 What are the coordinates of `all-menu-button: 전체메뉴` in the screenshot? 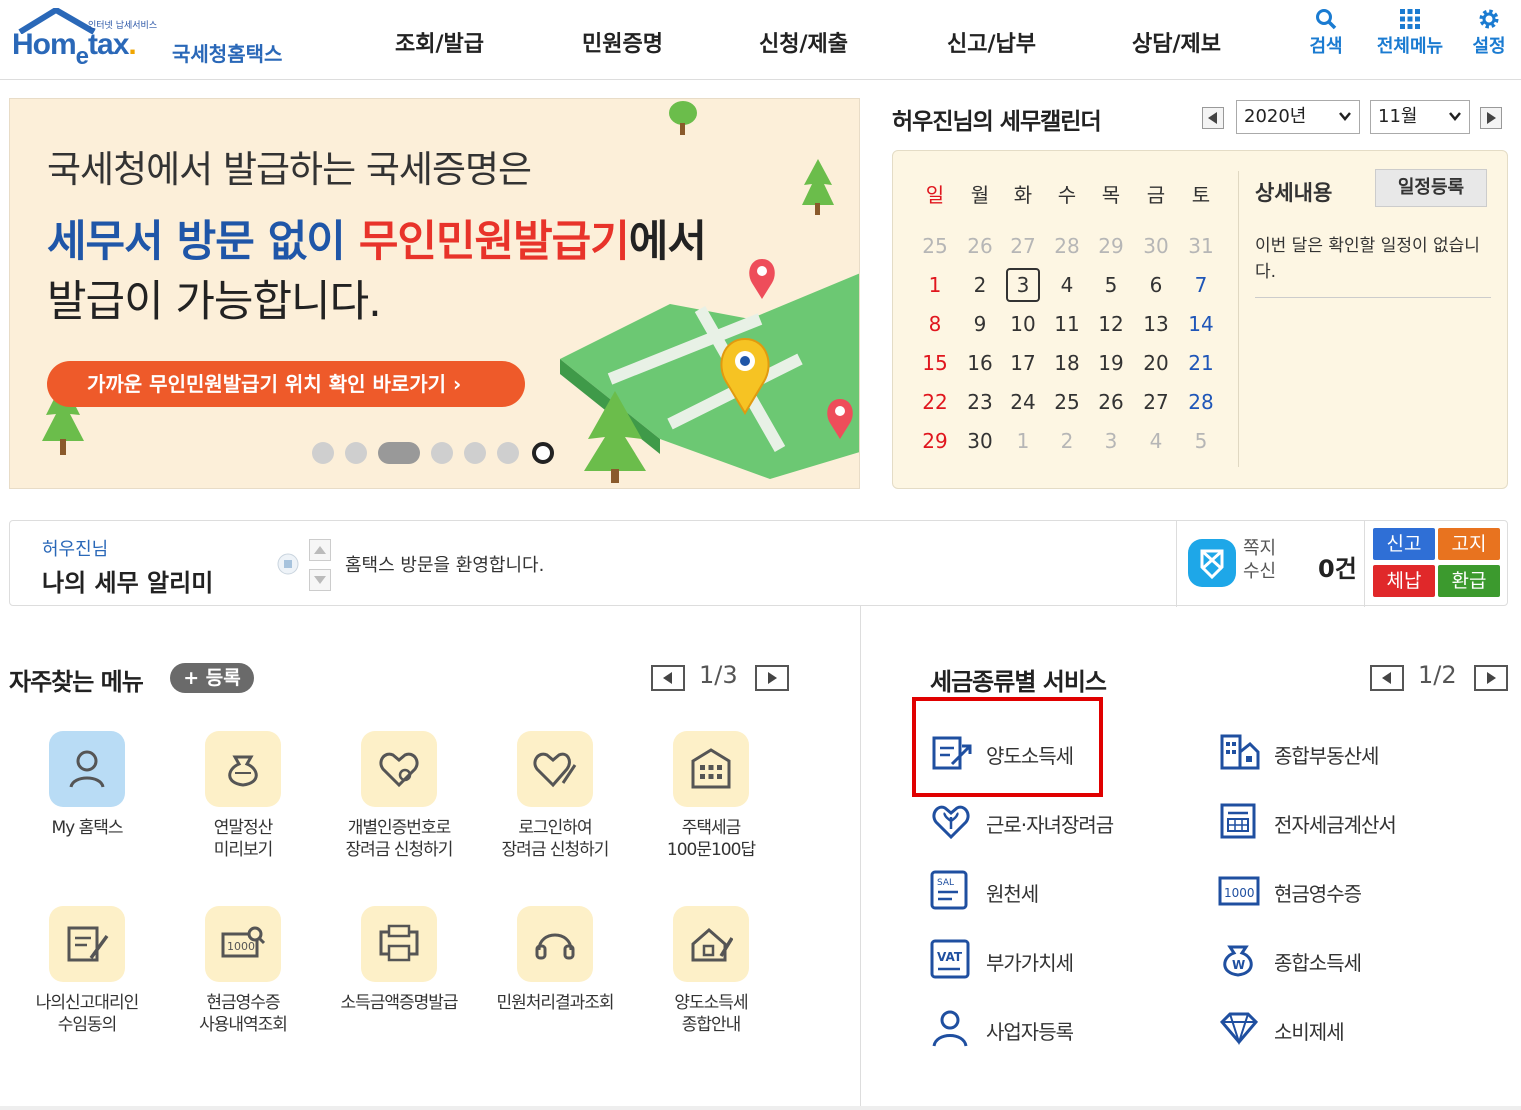 It's located at (1410, 33).